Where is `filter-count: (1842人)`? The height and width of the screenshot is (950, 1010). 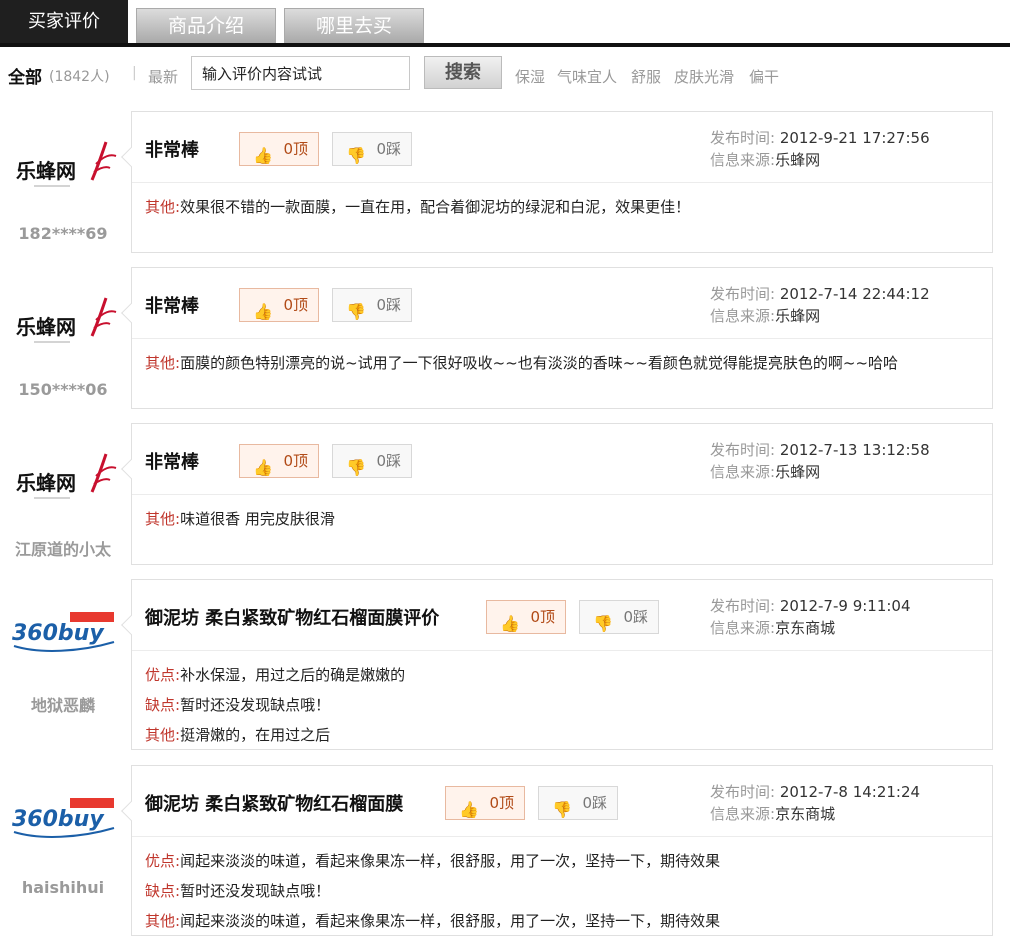 filter-count: (1842人) is located at coordinates (79, 77).